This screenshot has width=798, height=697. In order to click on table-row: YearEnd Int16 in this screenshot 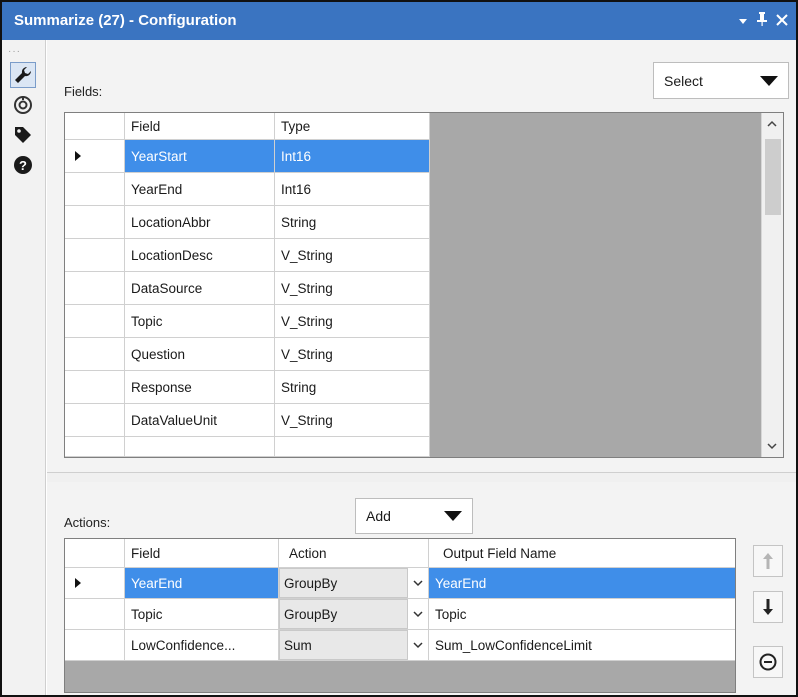, I will do `click(247, 189)`.